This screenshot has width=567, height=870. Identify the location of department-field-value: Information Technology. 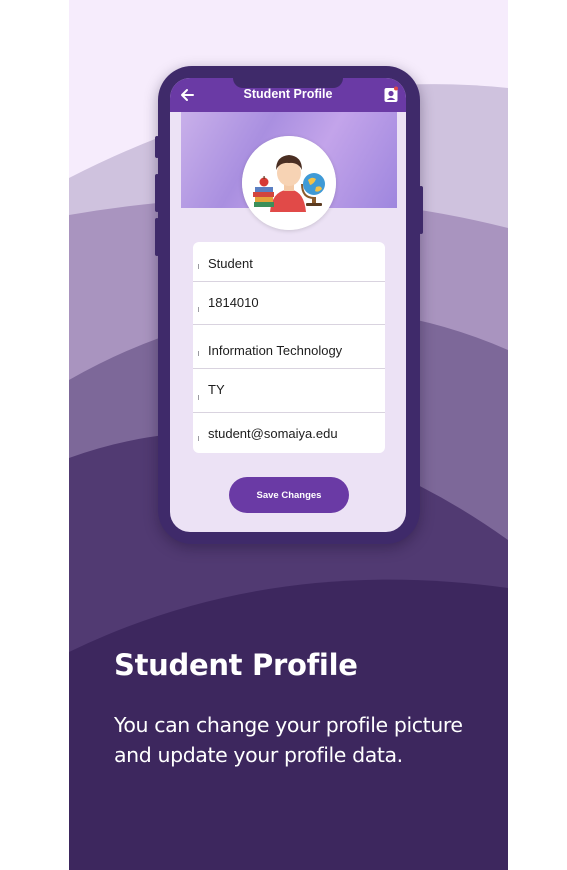
(275, 350).